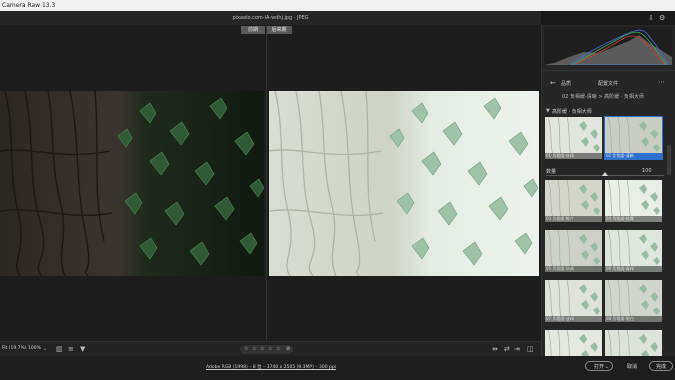 The height and width of the screenshot is (380, 675). I want to click on save-icon: ⇩, so click(651, 18).